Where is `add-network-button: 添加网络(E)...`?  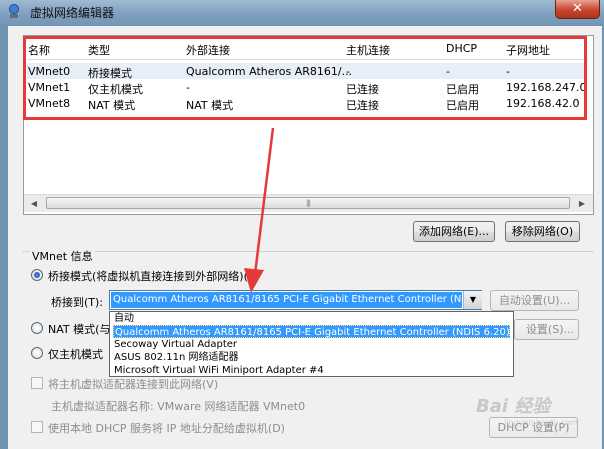
add-network-button: 添加网络(E)... is located at coordinates (454, 231).